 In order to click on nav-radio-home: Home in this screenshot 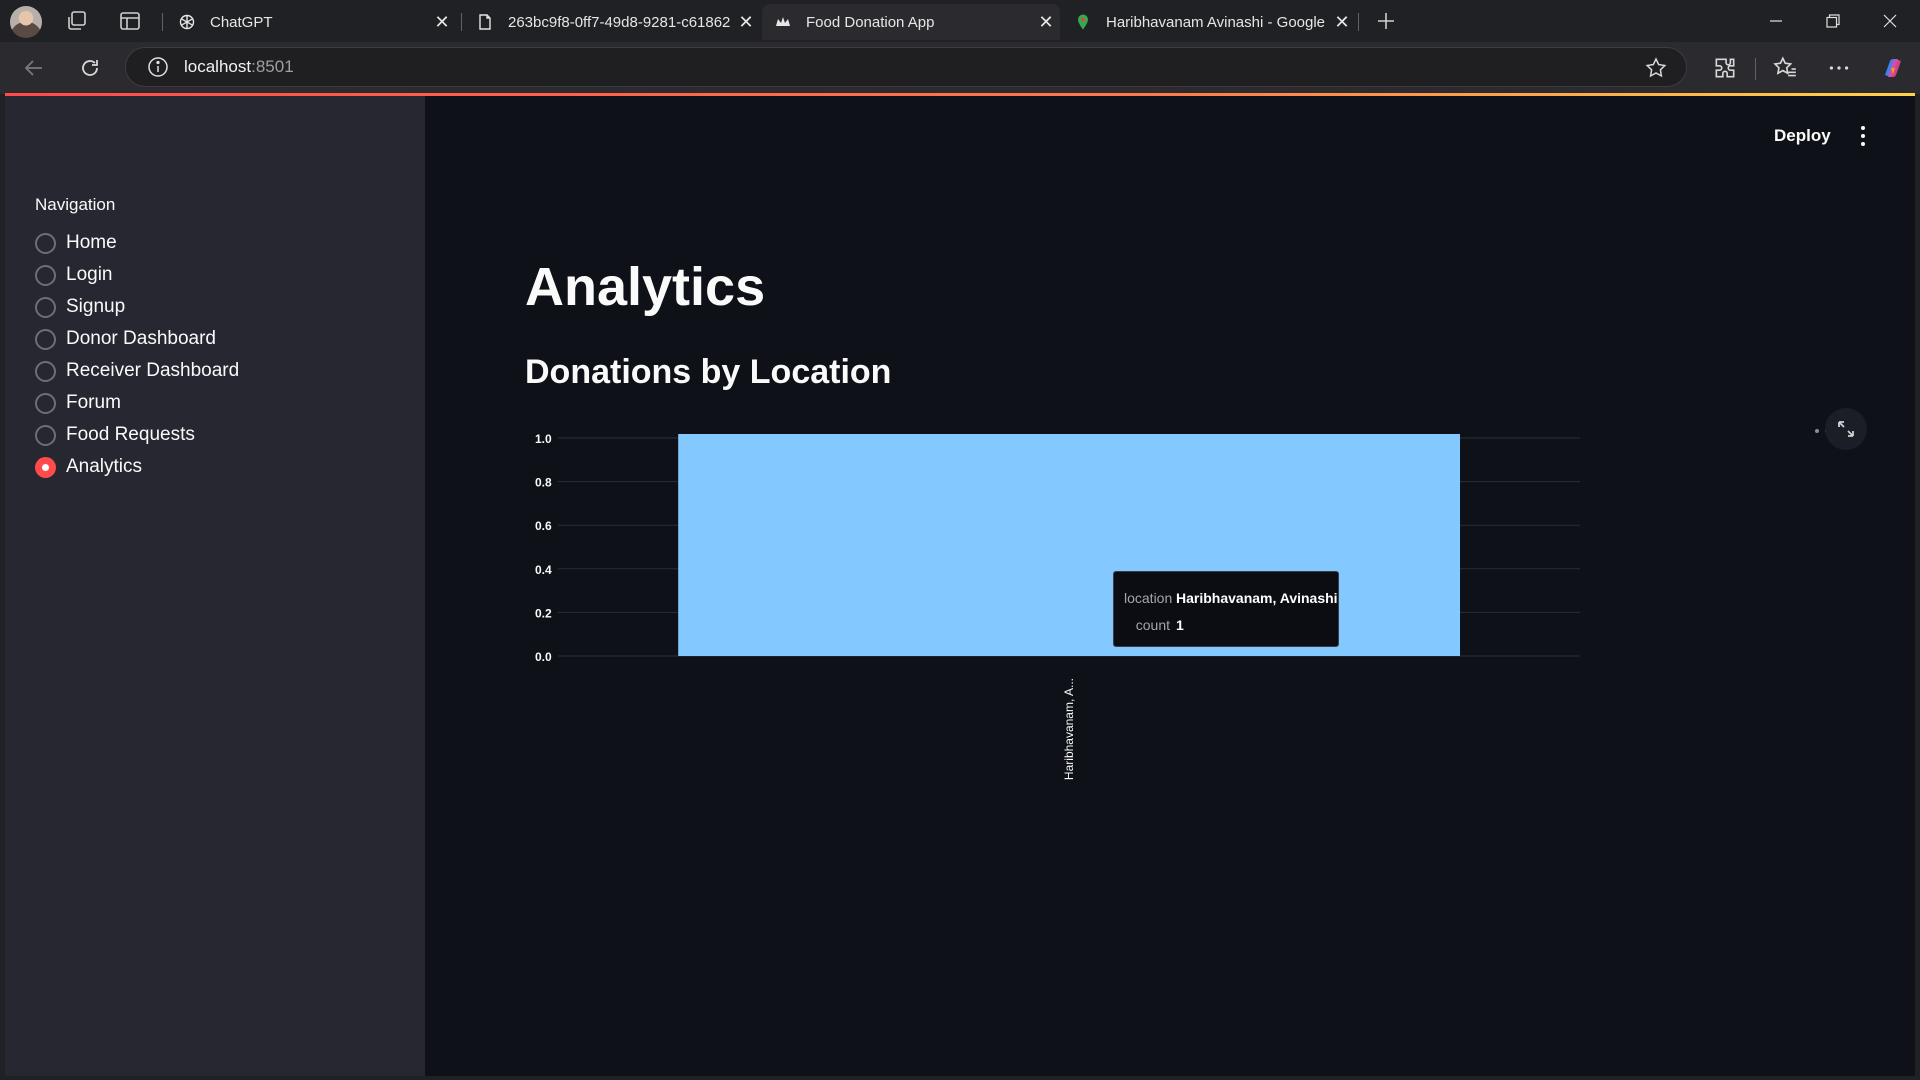, I will do `click(137, 243)`.